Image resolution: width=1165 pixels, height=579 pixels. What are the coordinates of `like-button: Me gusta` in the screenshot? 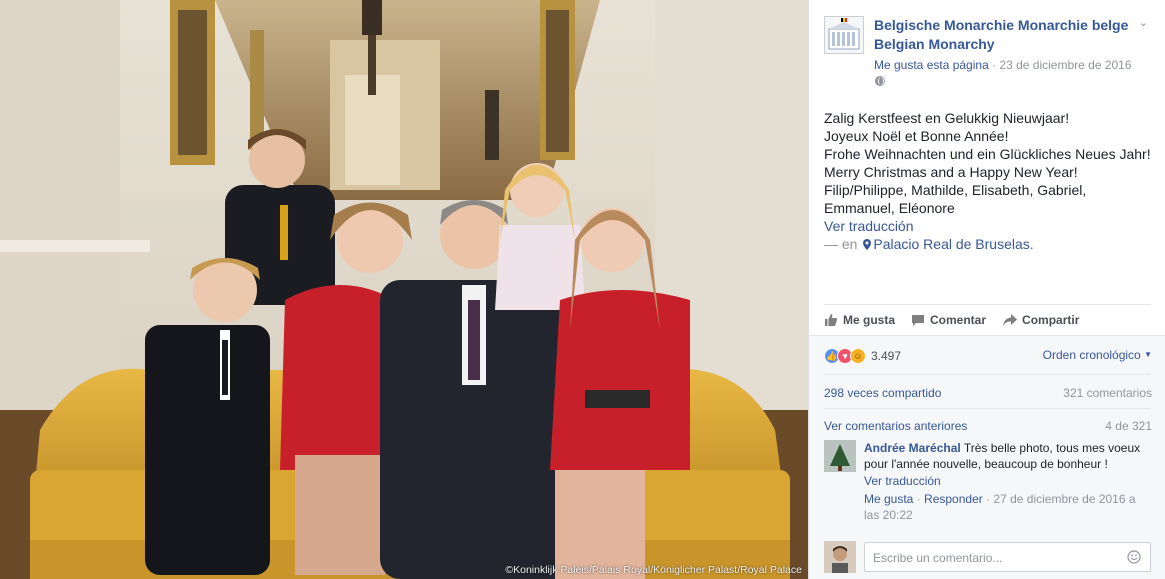 It's located at (859, 320).